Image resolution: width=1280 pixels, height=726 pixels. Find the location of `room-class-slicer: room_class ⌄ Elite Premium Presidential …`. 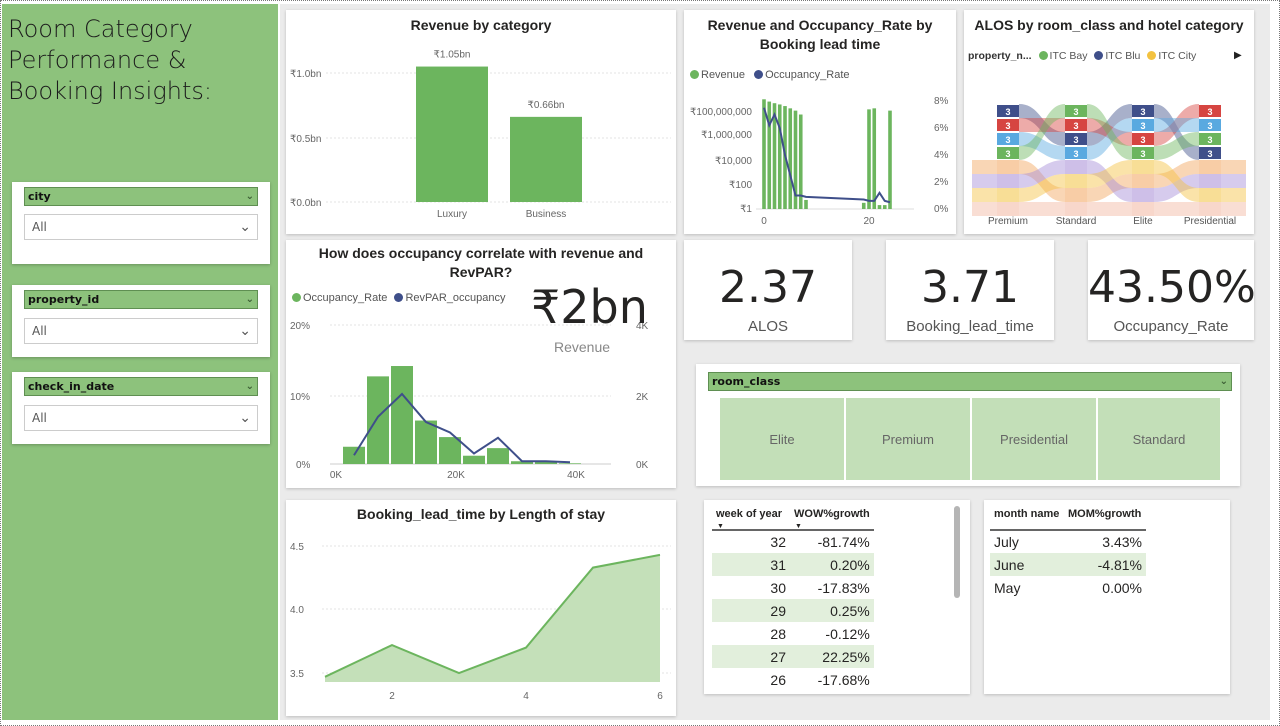

room-class-slicer: room_class ⌄ Elite Premium Presidential … is located at coordinates (968, 425).